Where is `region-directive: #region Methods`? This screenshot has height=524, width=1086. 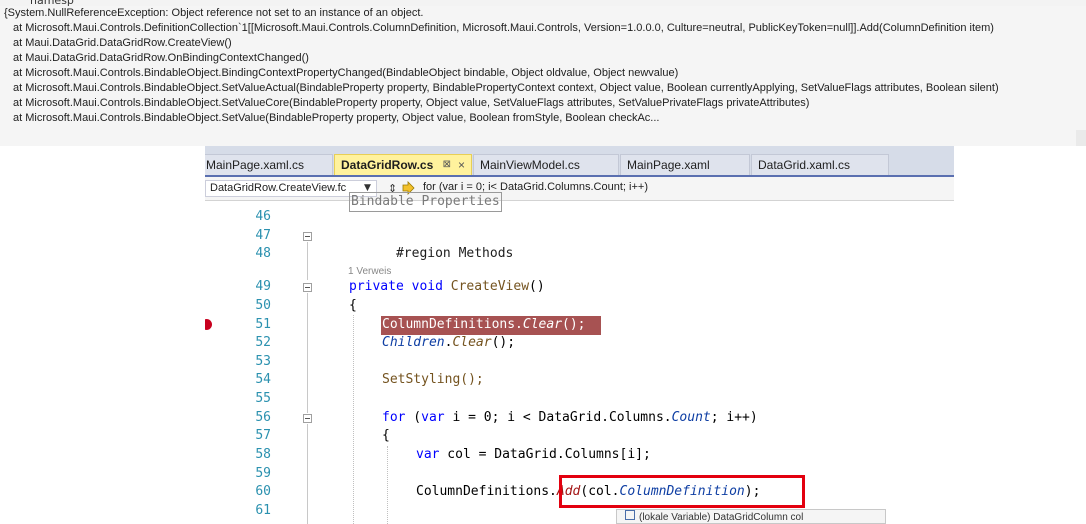
region-directive: #region Methods is located at coordinates (454, 253).